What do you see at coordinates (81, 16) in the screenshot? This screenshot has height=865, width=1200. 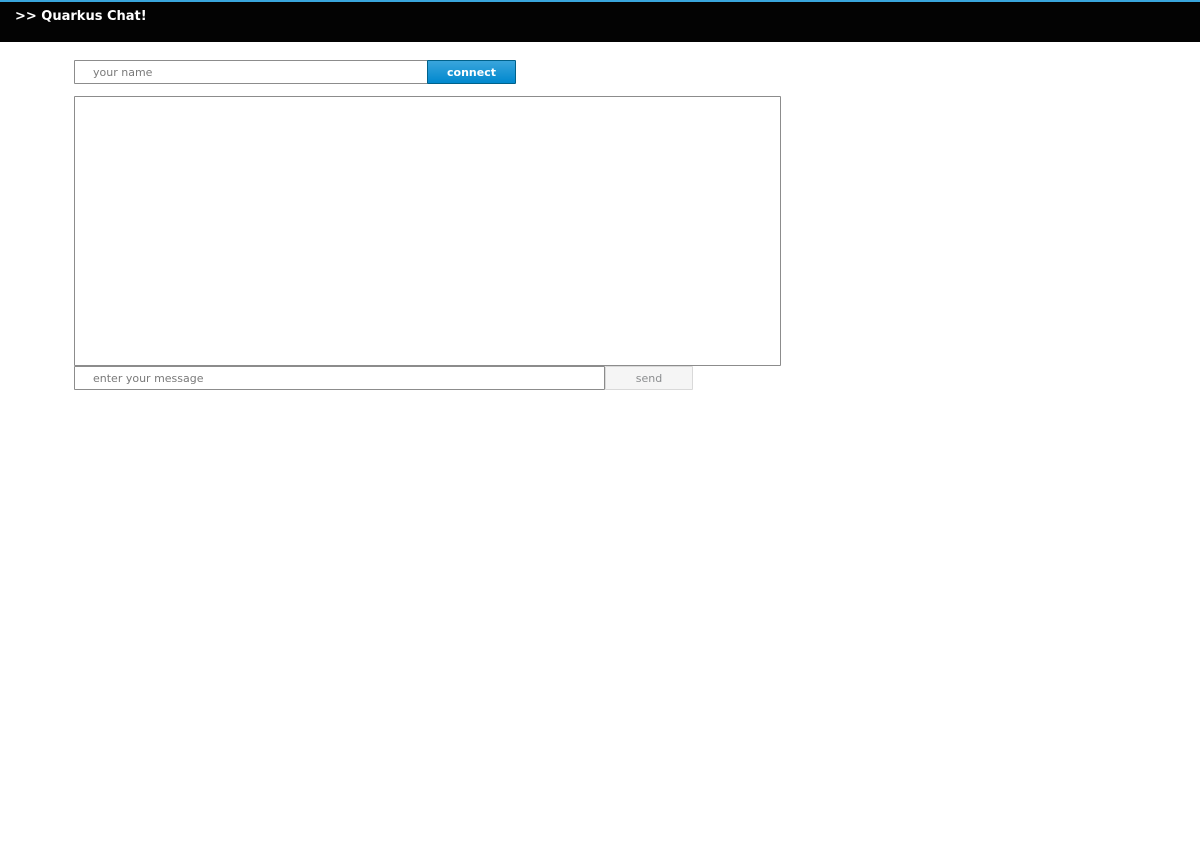 I see `app-title: >> Quarkus Chat!` at bounding box center [81, 16].